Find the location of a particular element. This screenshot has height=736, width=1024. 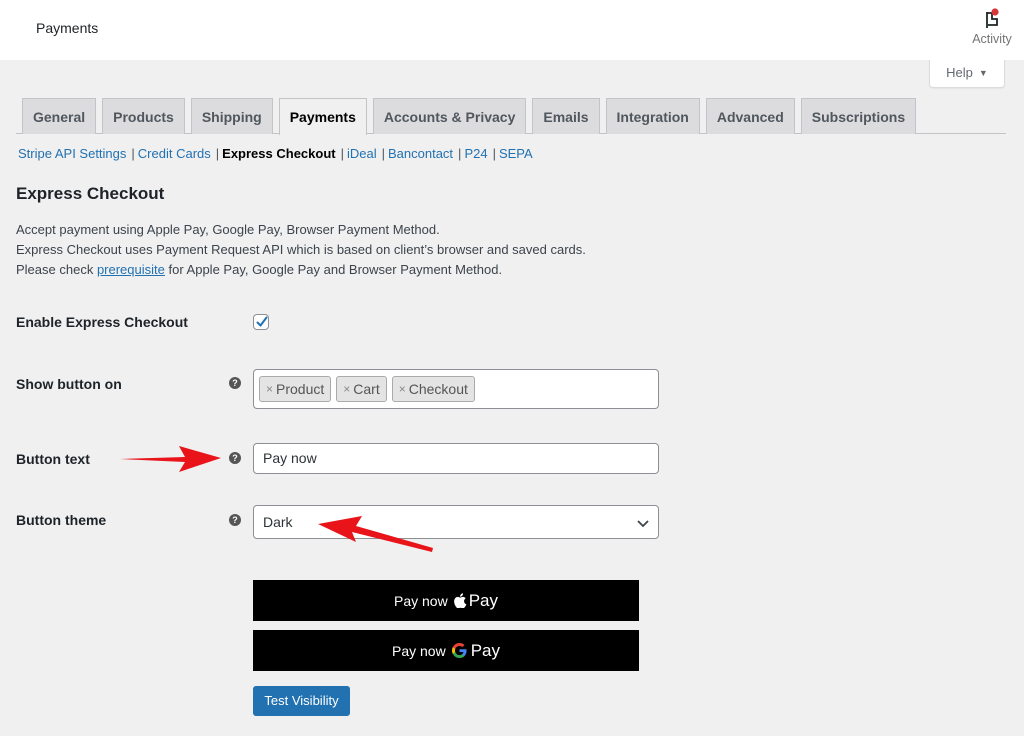

apple-pay-brand: Pay is located at coordinates (475, 600).